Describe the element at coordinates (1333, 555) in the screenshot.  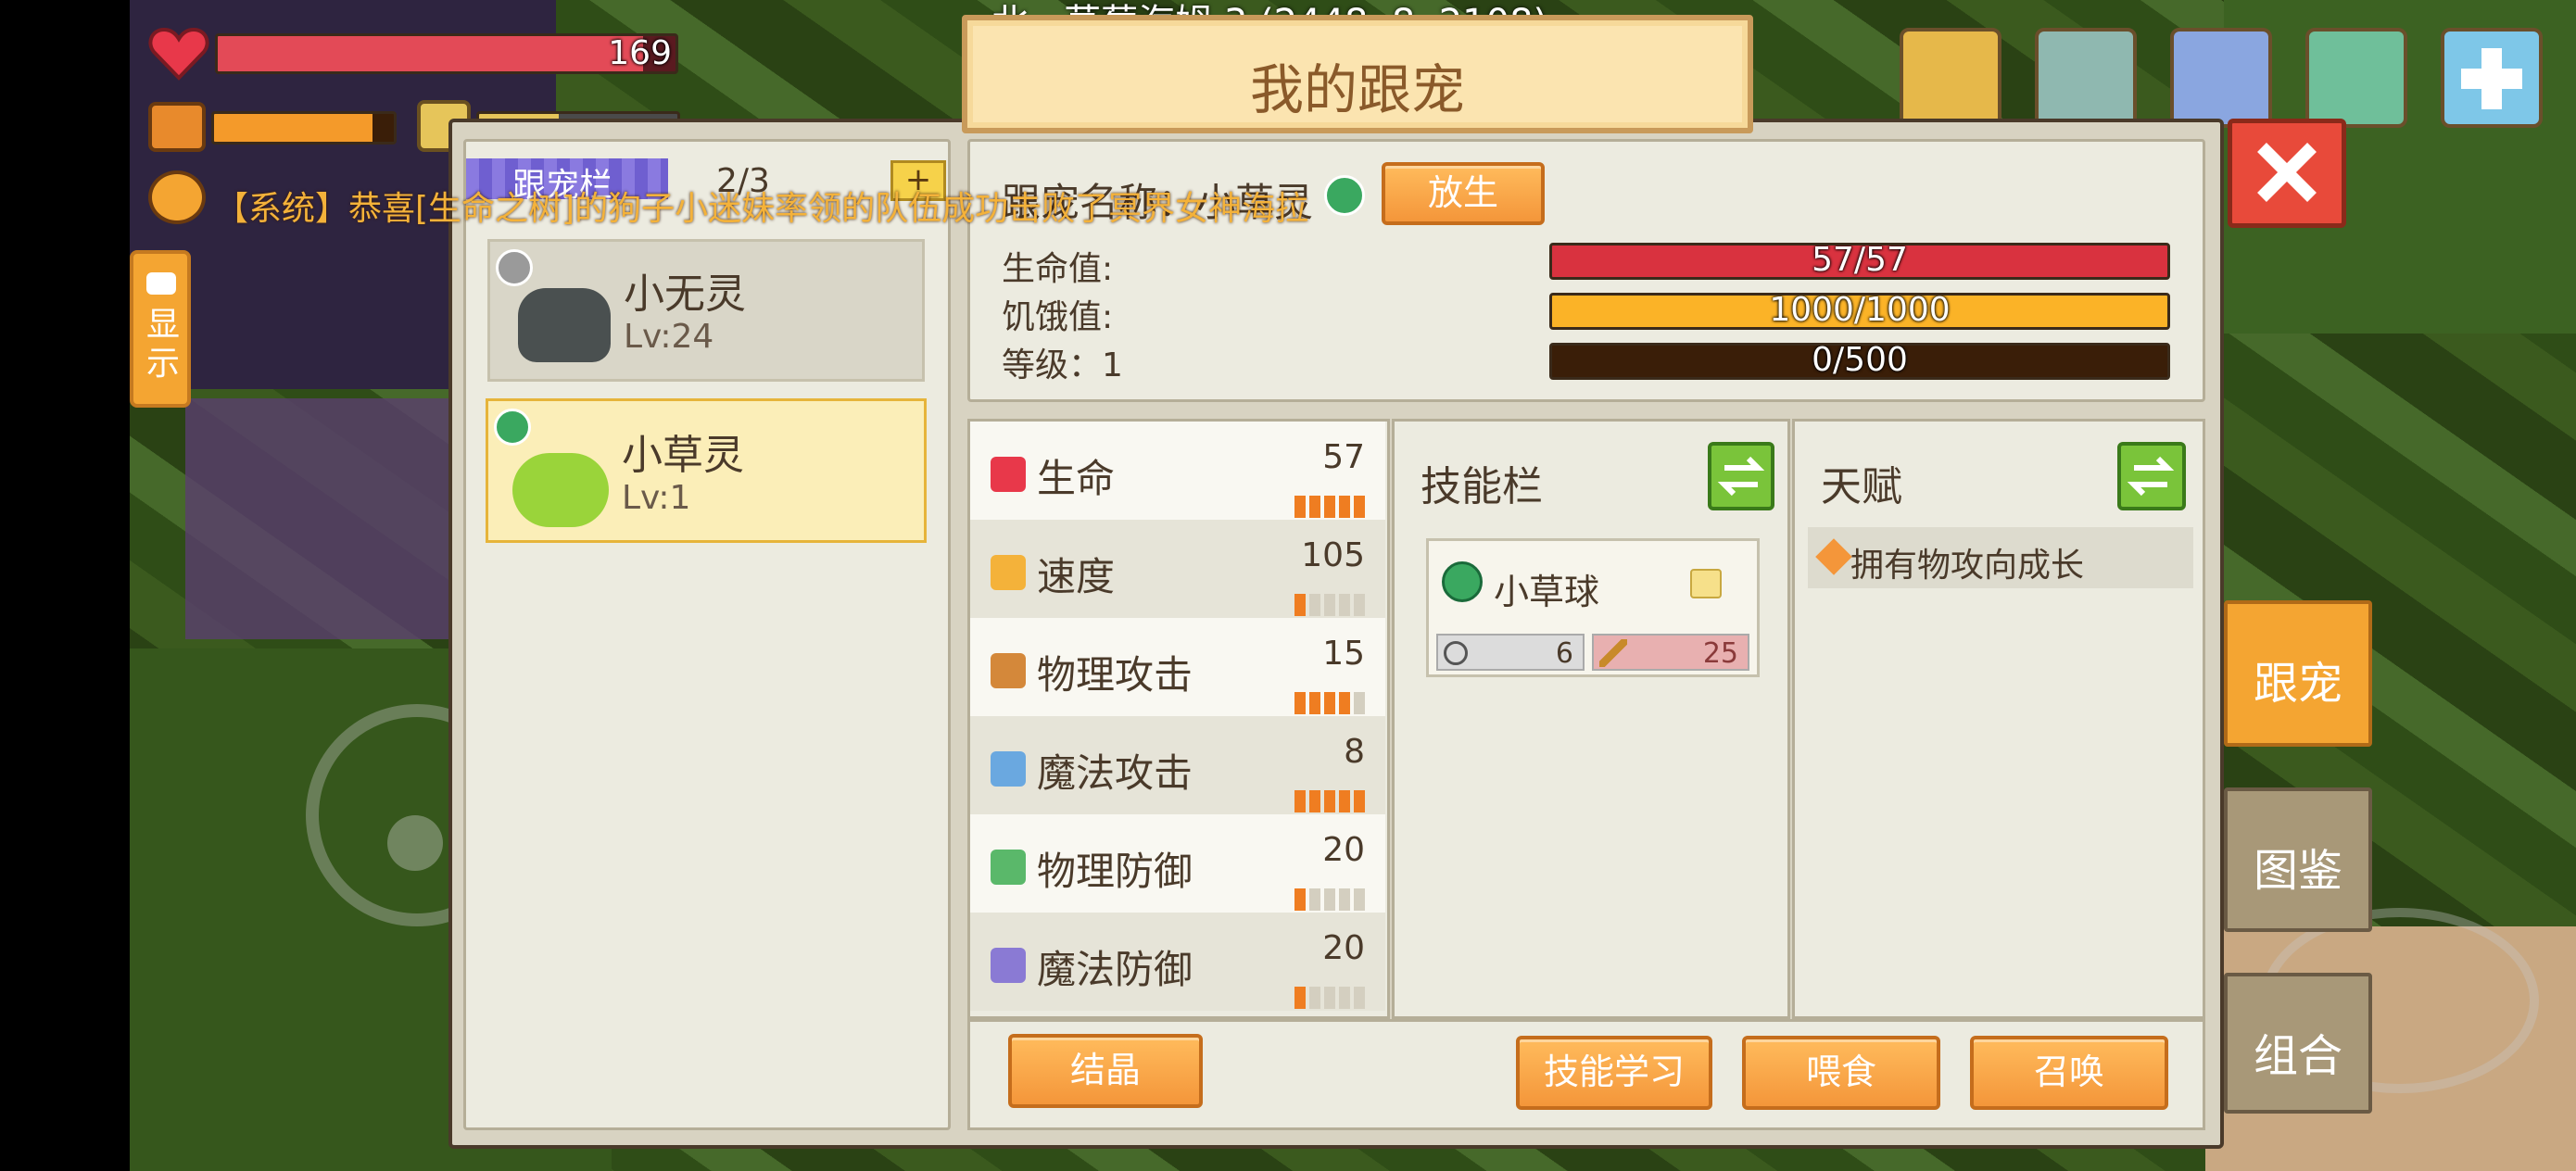
I see `stat-value: 105` at that location.